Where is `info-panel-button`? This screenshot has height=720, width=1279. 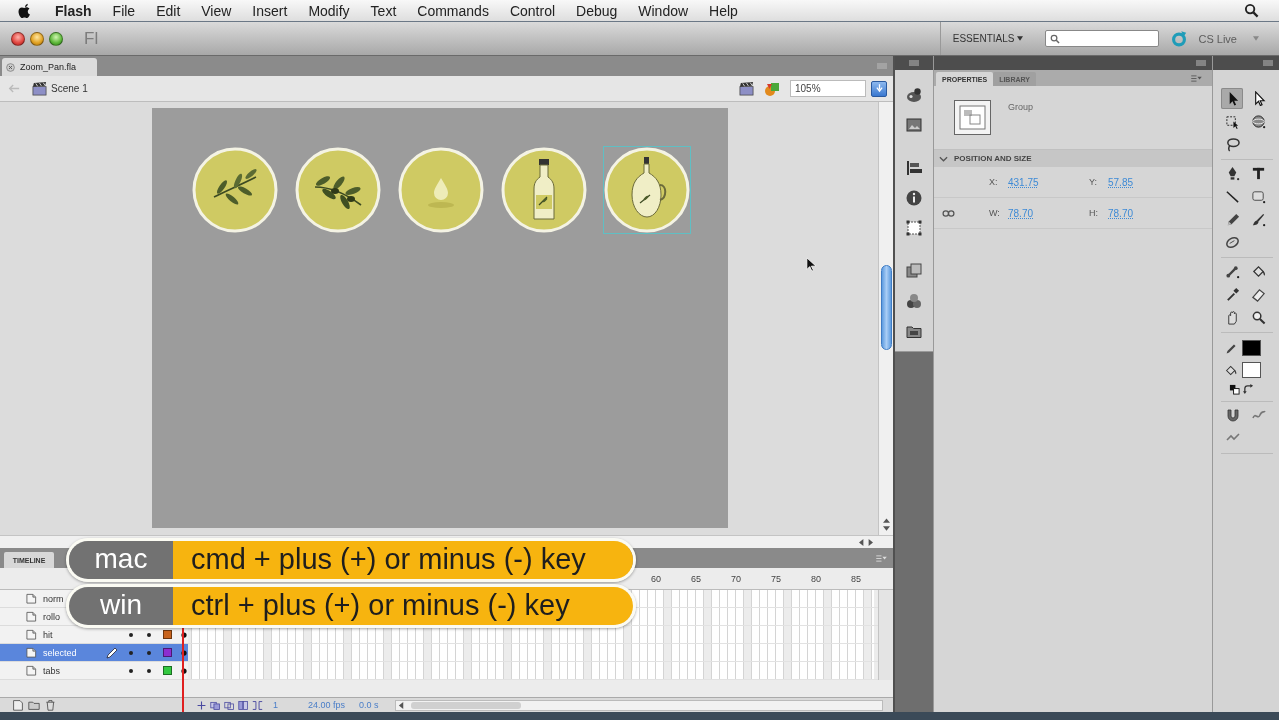
info-panel-button is located at coordinates (914, 198).